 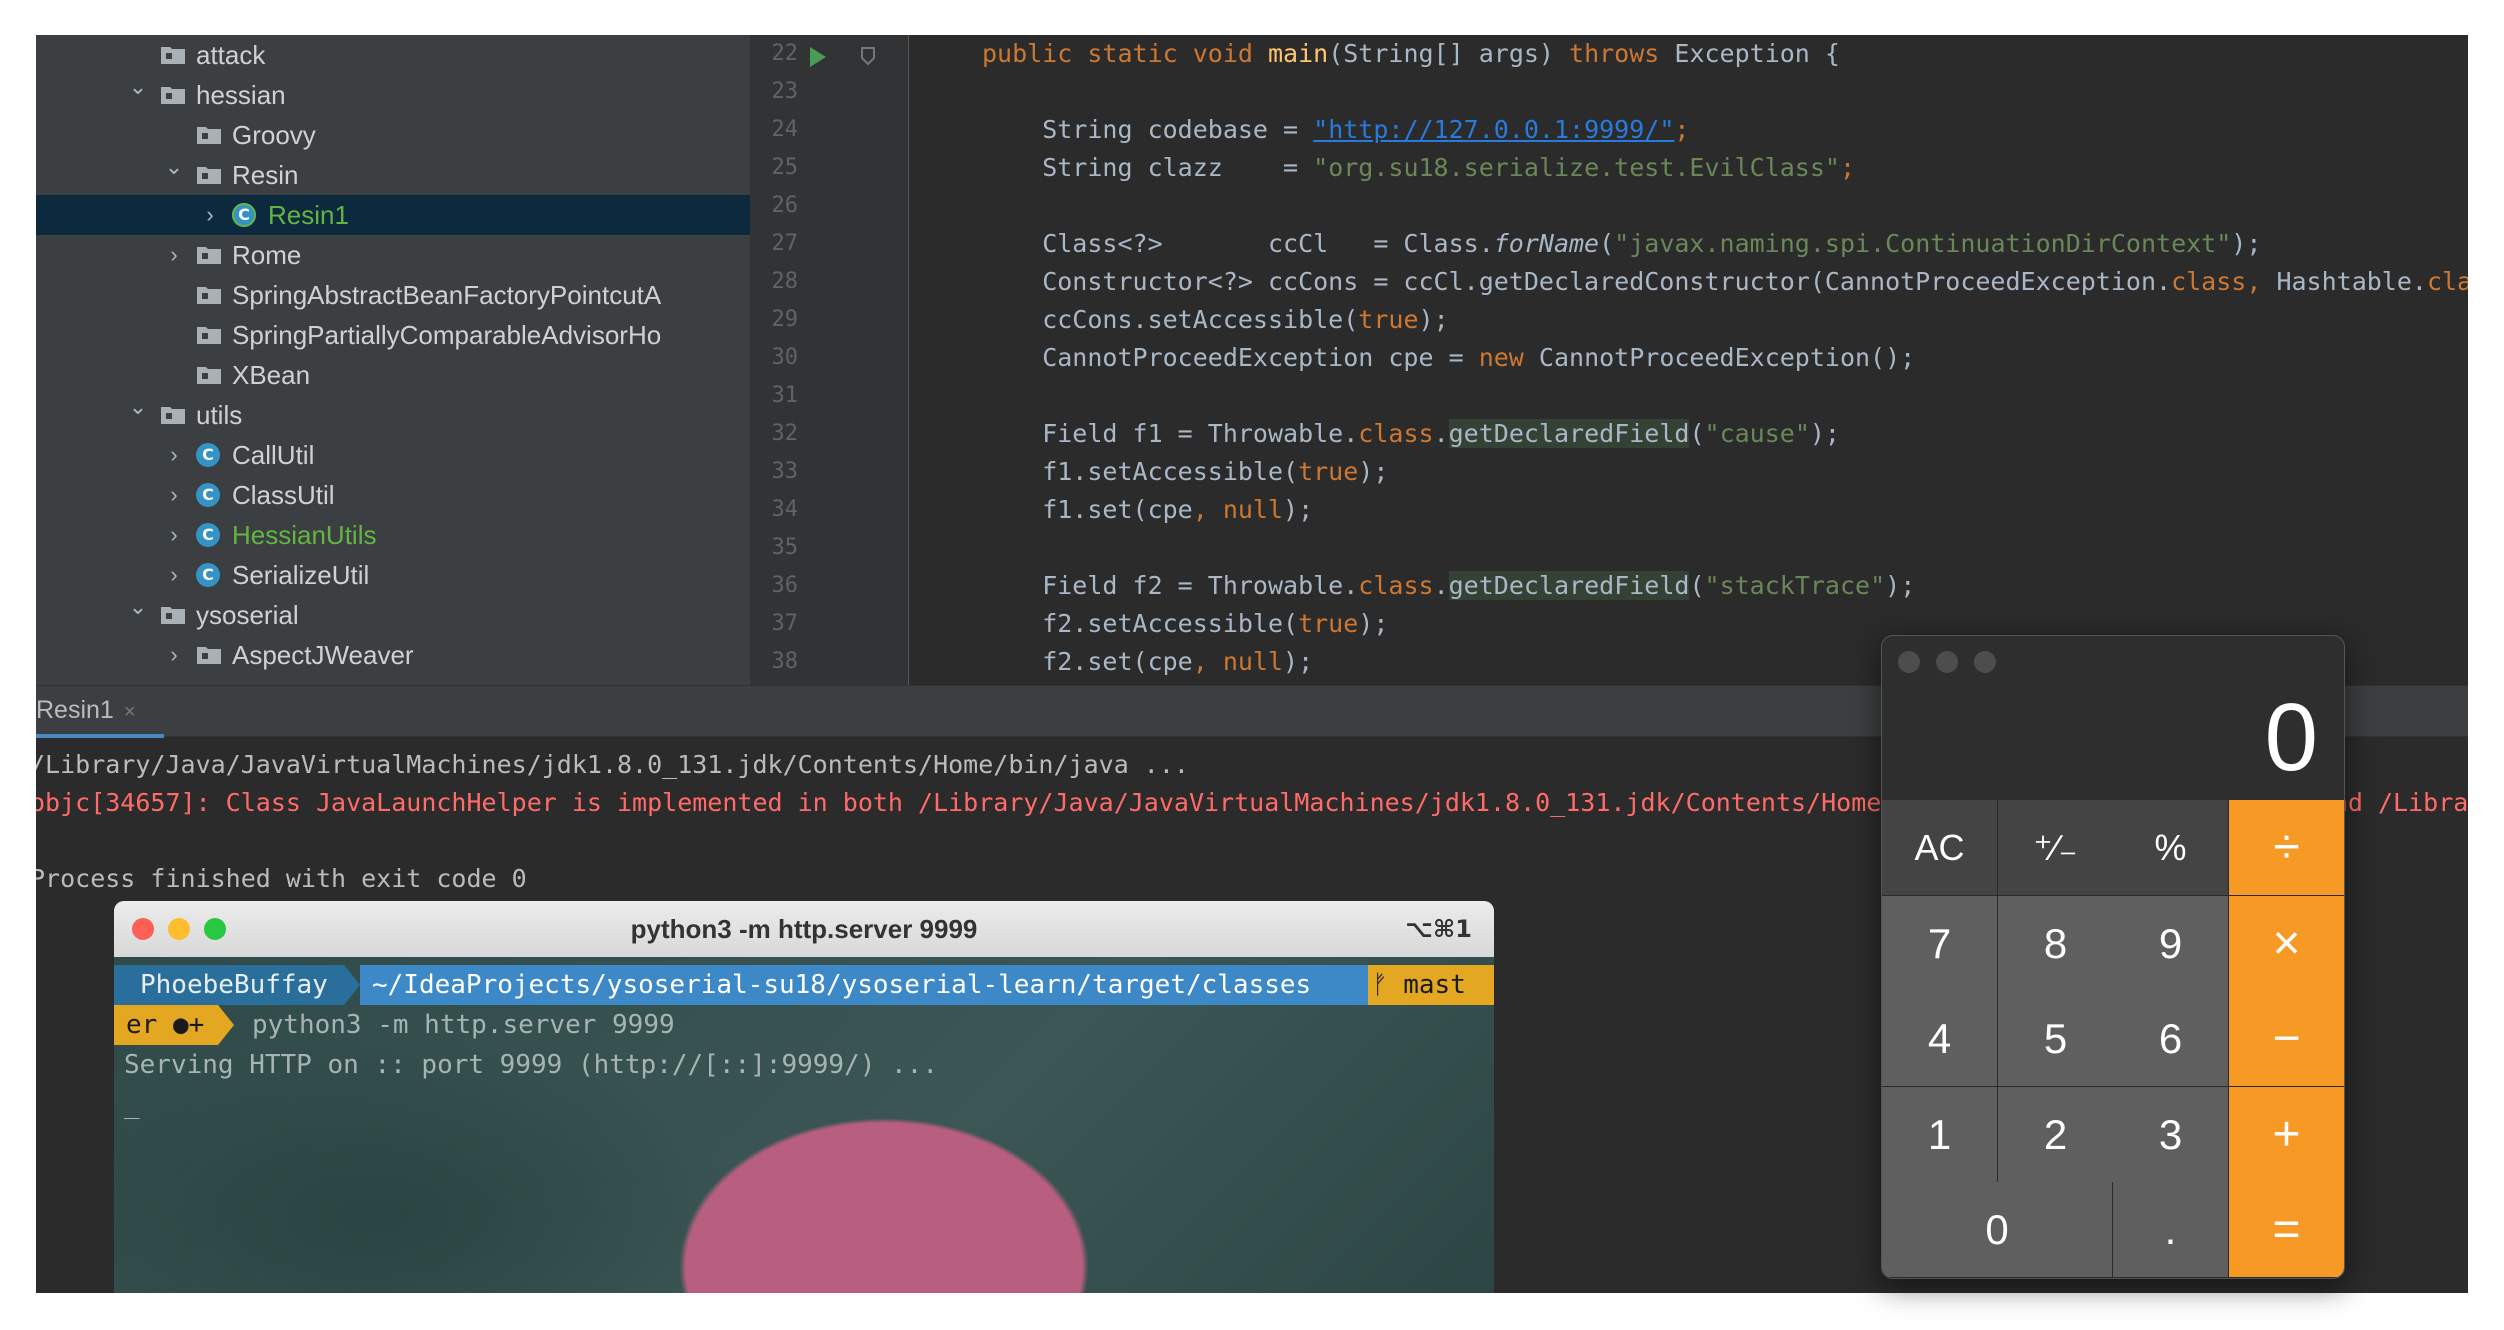 What do you see at coordinates (1985, 662) in the screenshot?
I see `zoom-window-button` at bounding box center [1985, 662].